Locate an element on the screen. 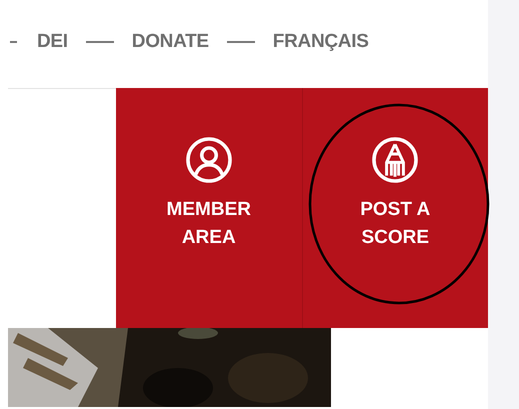 This screenshot has height=409, width=519. nav-link: DONATE is located at coordinates (170, 42).